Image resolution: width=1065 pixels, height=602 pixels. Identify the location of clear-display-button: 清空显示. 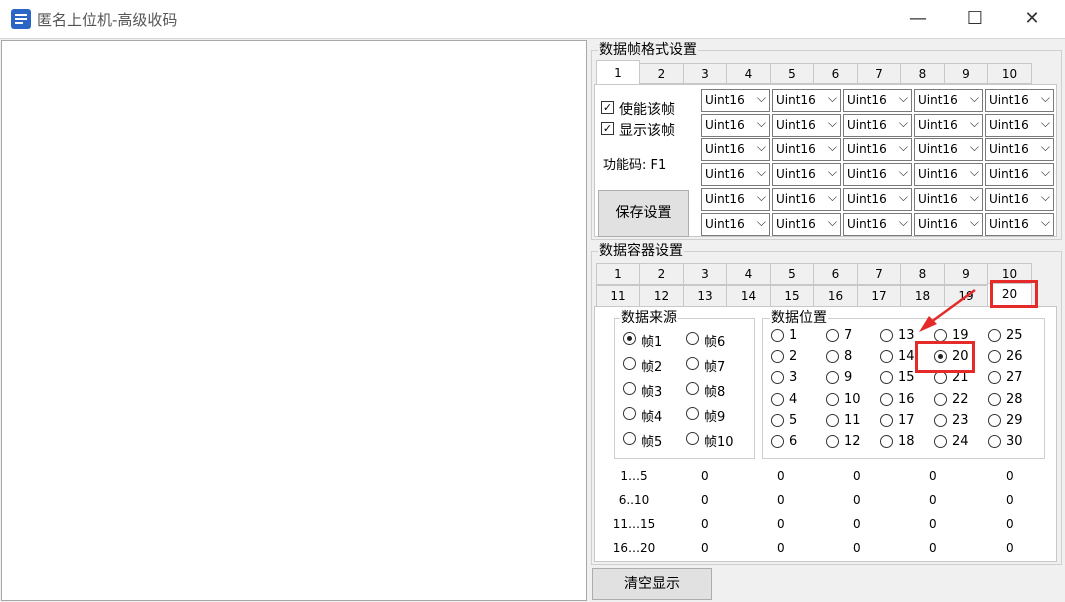
(652, 584).